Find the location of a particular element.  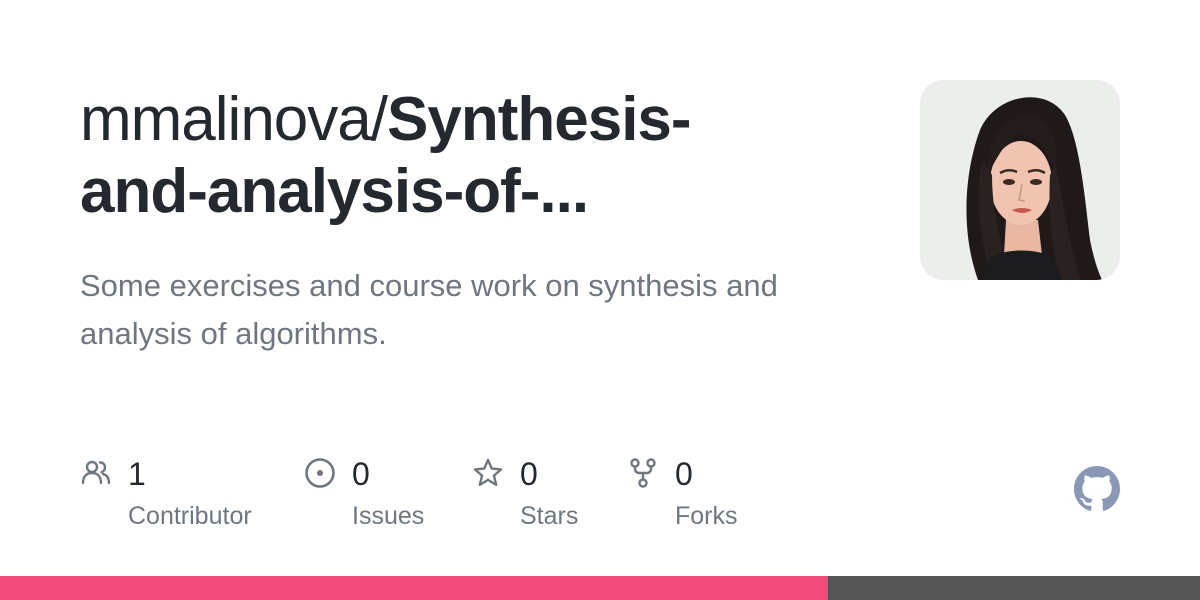

avatar-portrait is located at coordinates (1020, 180).